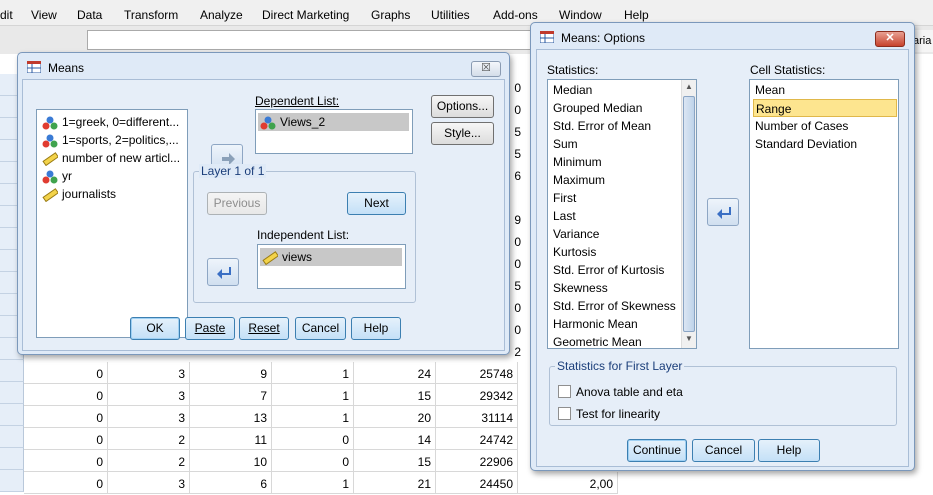 The width and height of the screenshot is (933, 495). What do you see at coordinates (333, 122) in the screenshot?
I see `list-item: Views_2` at bounding box center [333, 122].